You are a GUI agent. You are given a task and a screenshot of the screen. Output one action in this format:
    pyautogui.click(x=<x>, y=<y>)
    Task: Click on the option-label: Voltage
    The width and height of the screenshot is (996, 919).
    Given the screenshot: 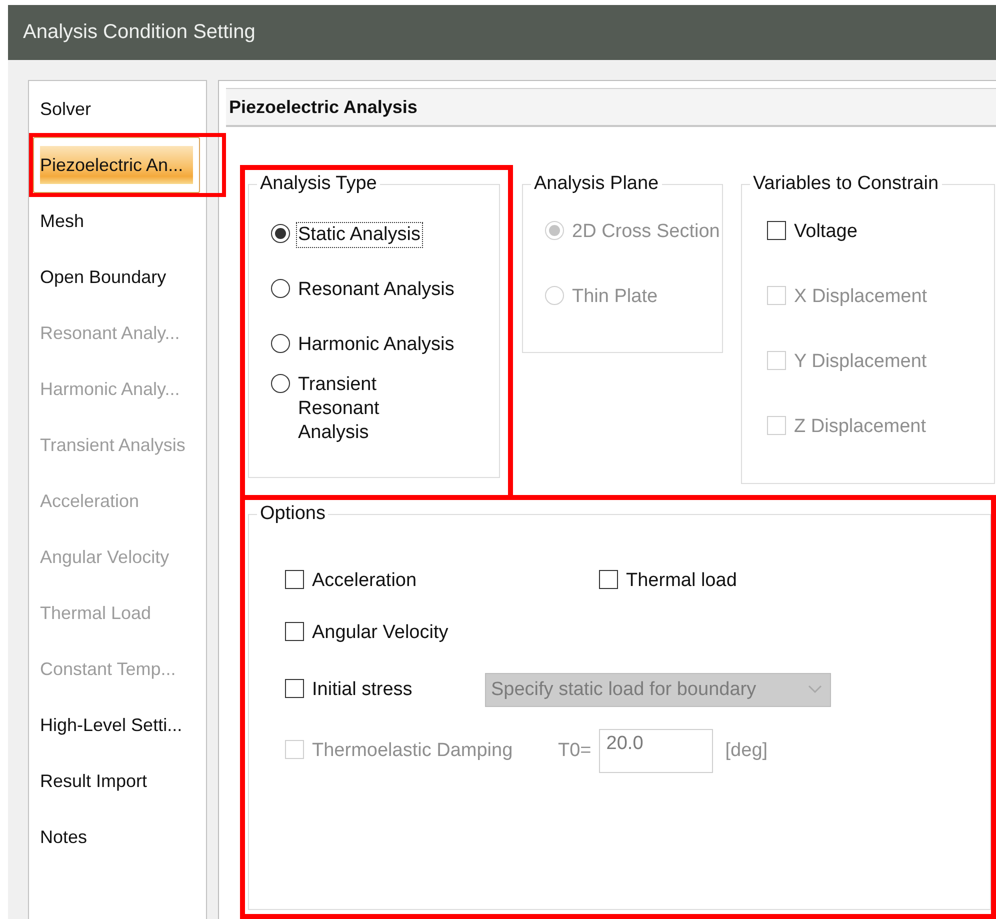 What is the action you would take?
    pyautogui.click(x=825, y=232)
    